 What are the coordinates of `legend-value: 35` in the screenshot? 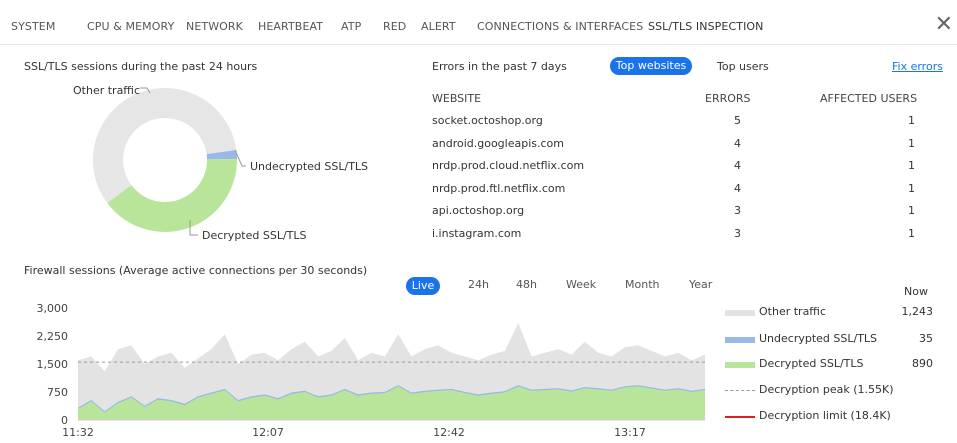 It's located at (926, 338).